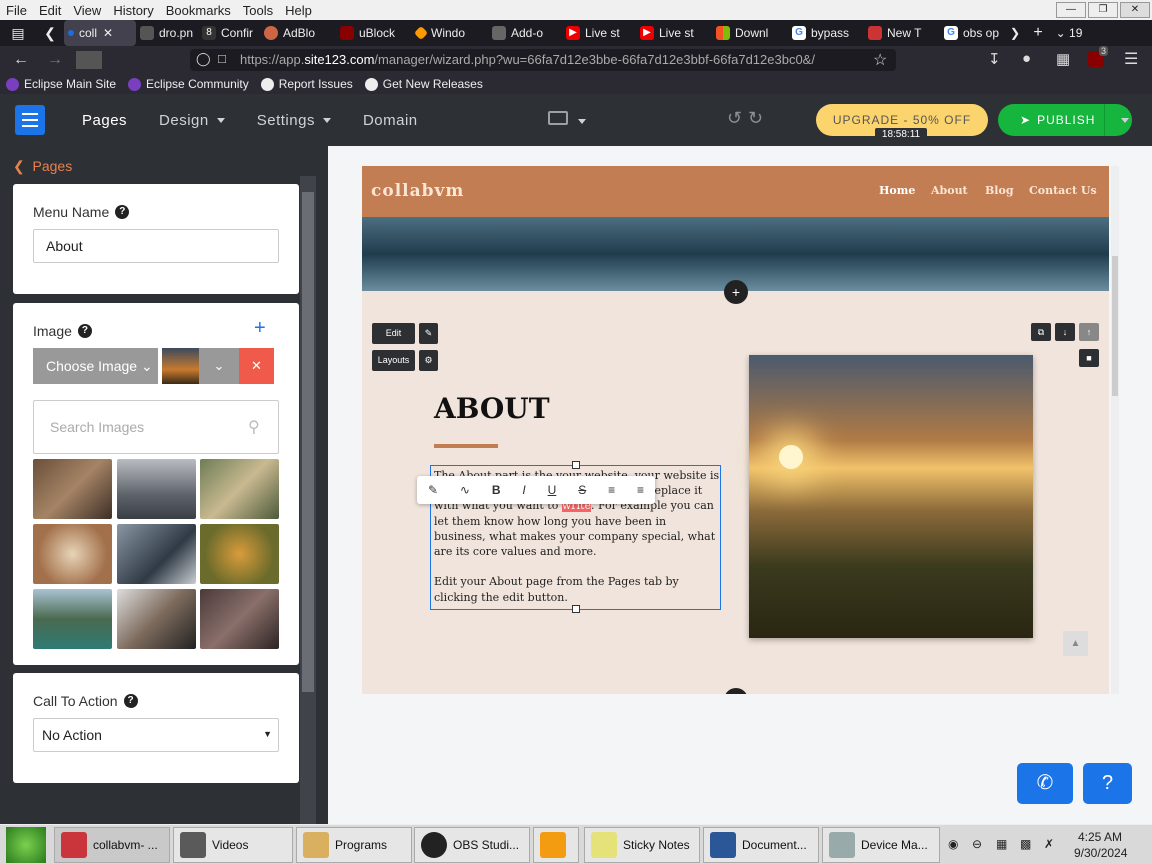 This screenshot has height=864, width=1152. Describe the element at coordinates (423, 84) in the screenshot. I see `bookmark-get-new-releases: Get New Releases` at that location.